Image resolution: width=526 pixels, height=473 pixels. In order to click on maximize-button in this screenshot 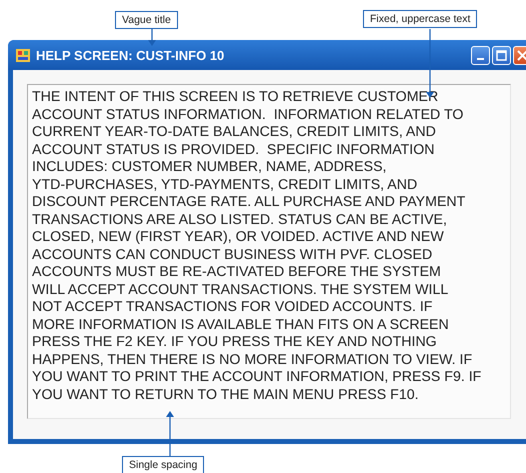, I will do `click(501, 55)`.